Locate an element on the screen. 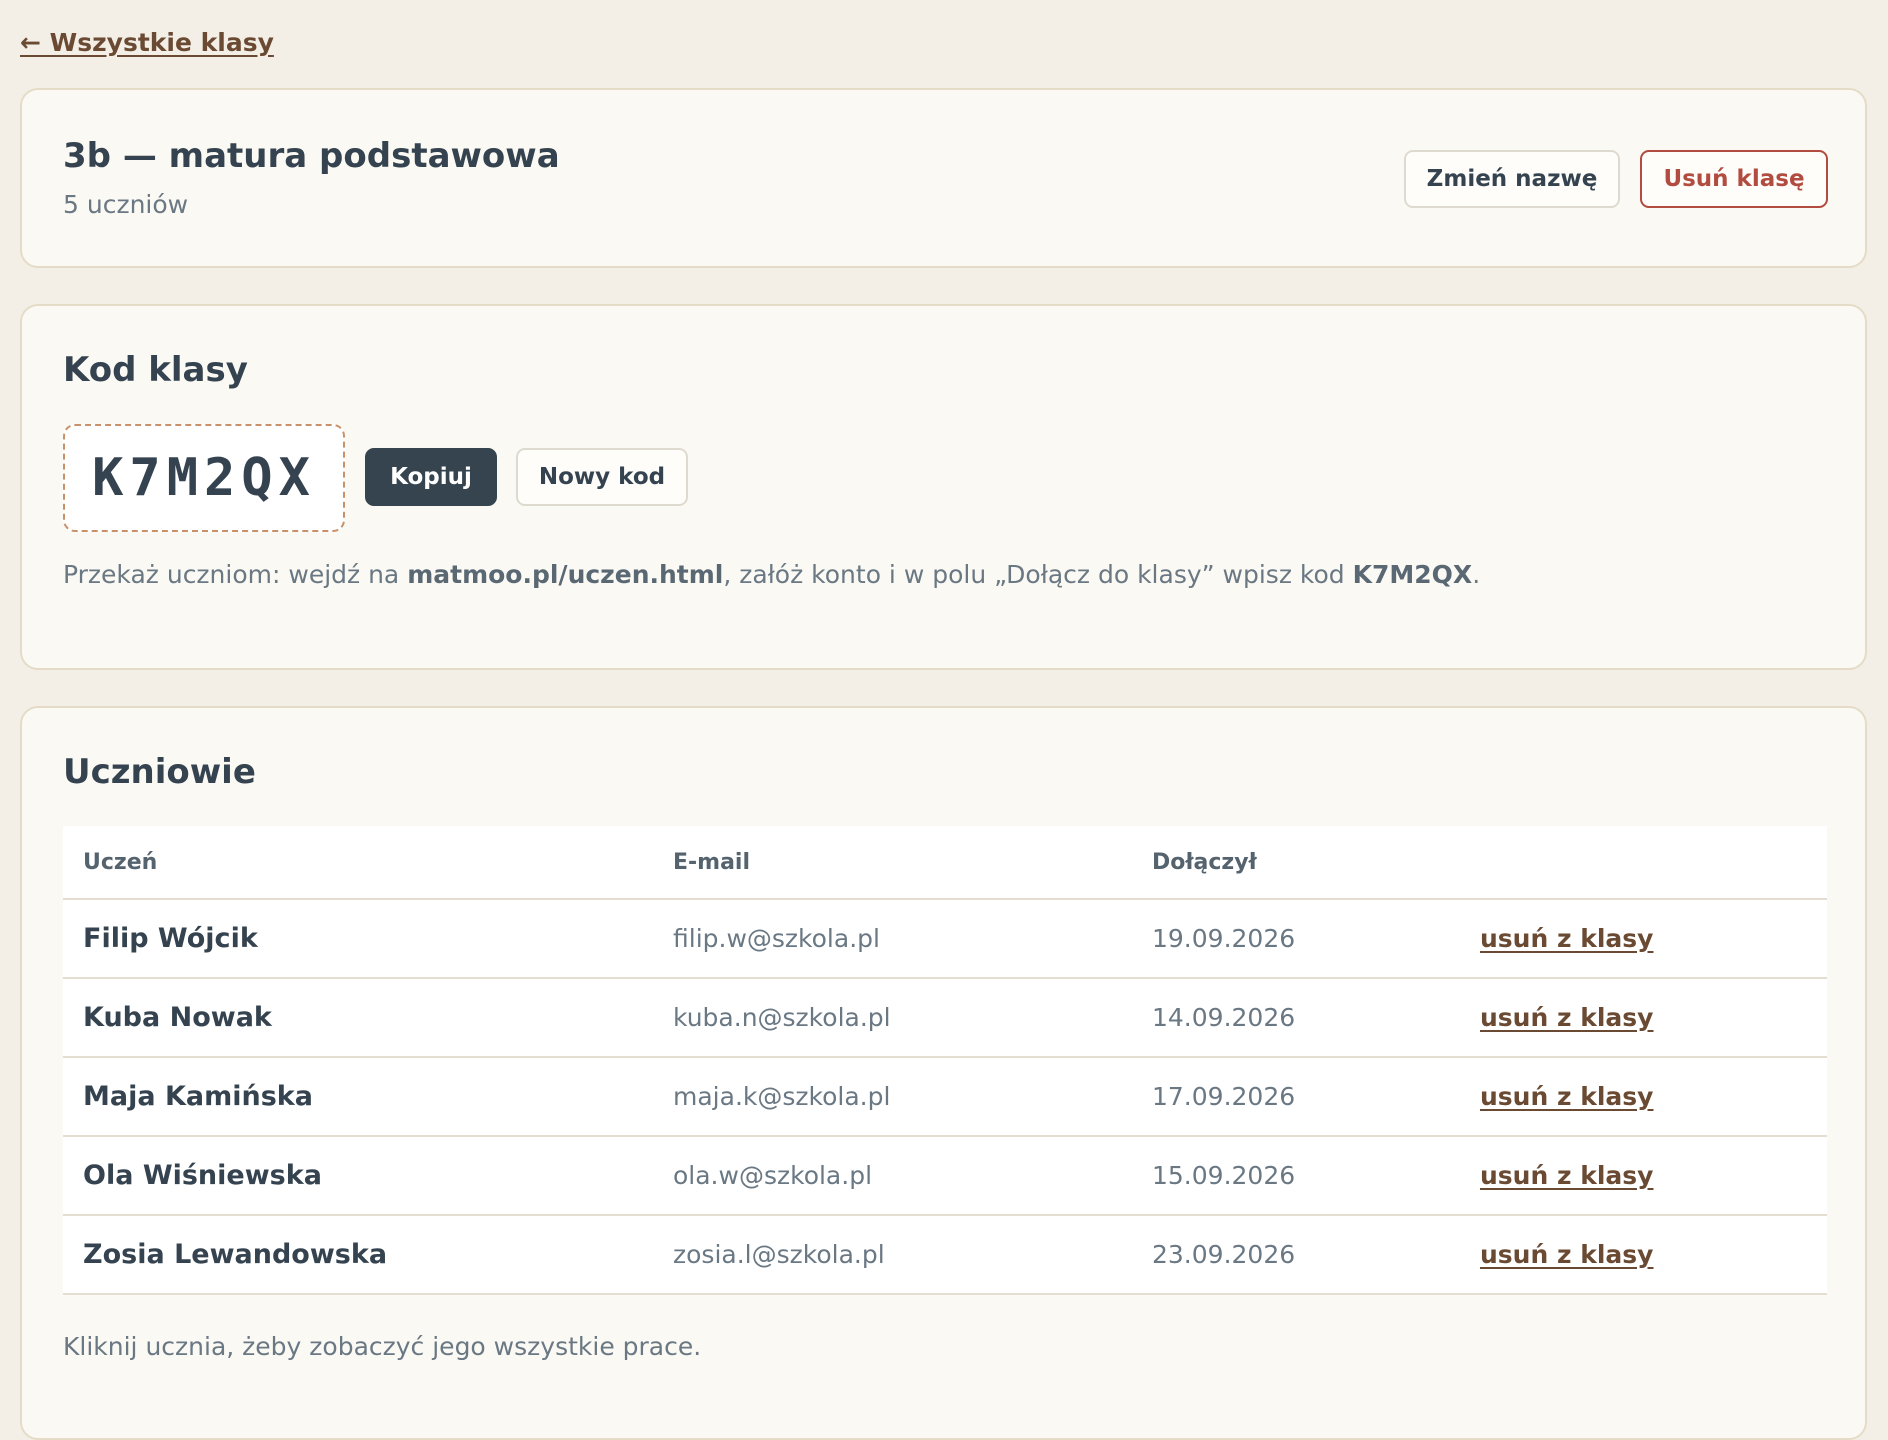  student-joined-date: 15.09.2026 is located at coordinates (1224, 1175).